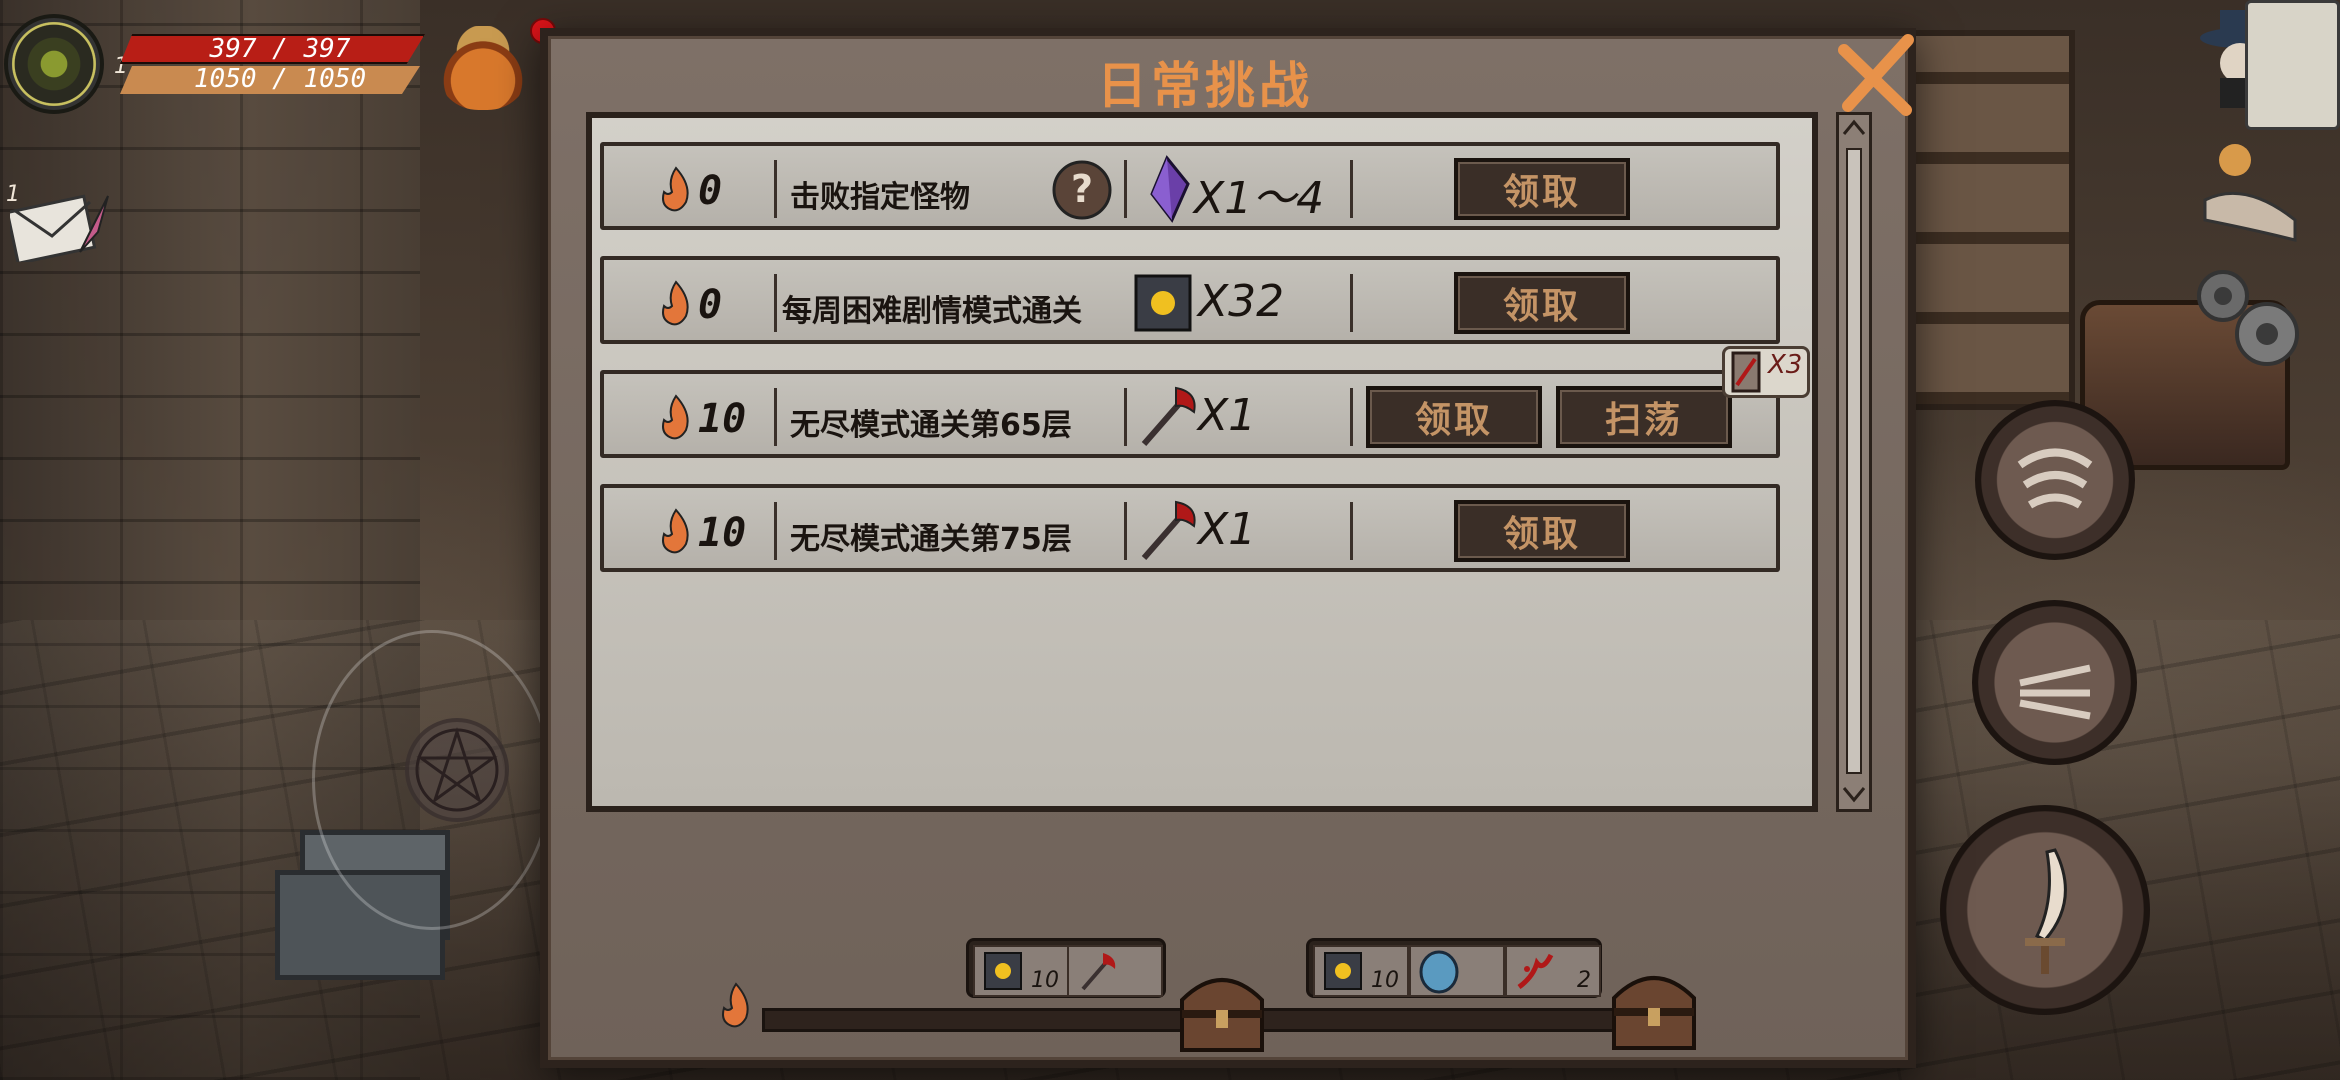 Image resolution: width=2340 pixels, height=1080 pixels. What do you see at coordinates (483, 68) in the screenshot?
I see `pumpkin-event-icon` at bounding box center [483, 68].